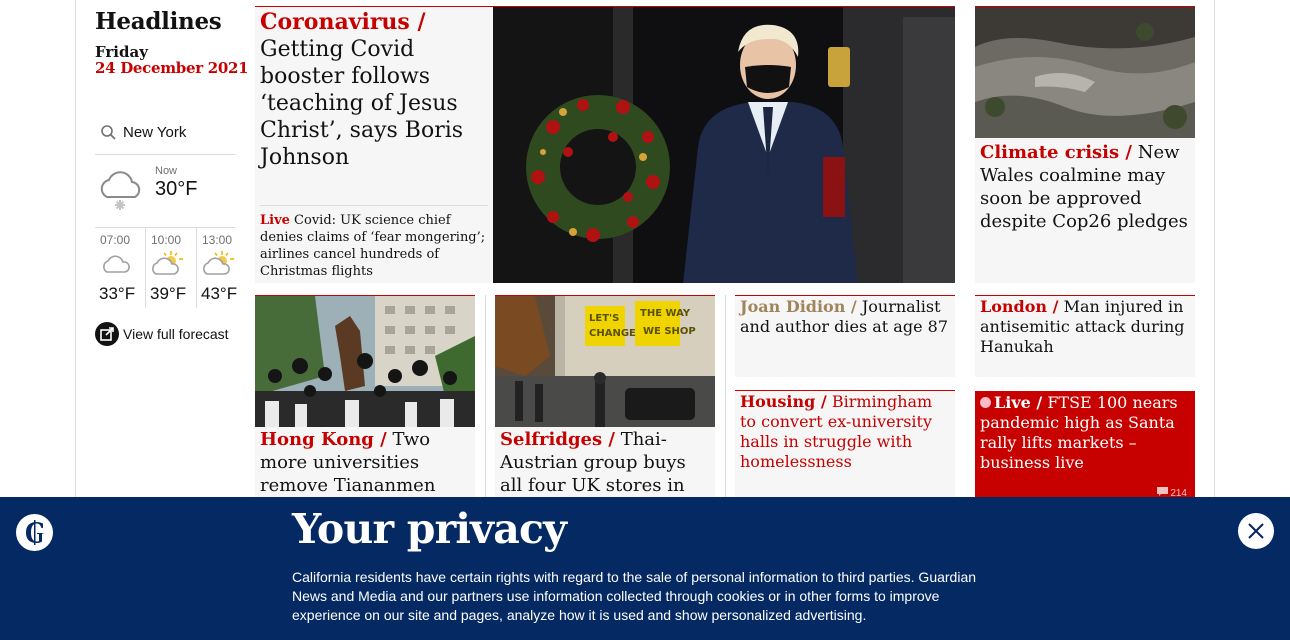 This screenshot has height=640, width=1290. What do you see at coordinates (158, 21) in the screenshot?
I see `section-title: Headlines` at bounding box center [158, 21].